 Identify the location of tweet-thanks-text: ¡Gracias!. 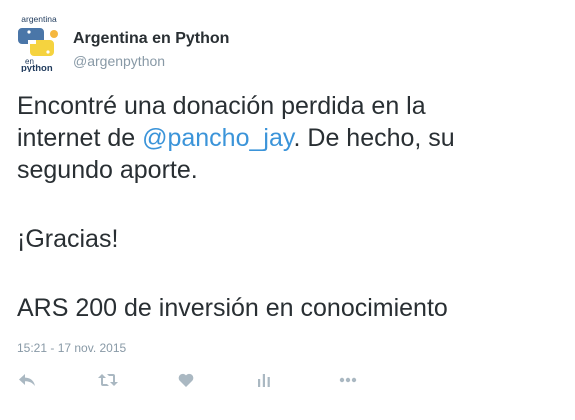
(68, 239).